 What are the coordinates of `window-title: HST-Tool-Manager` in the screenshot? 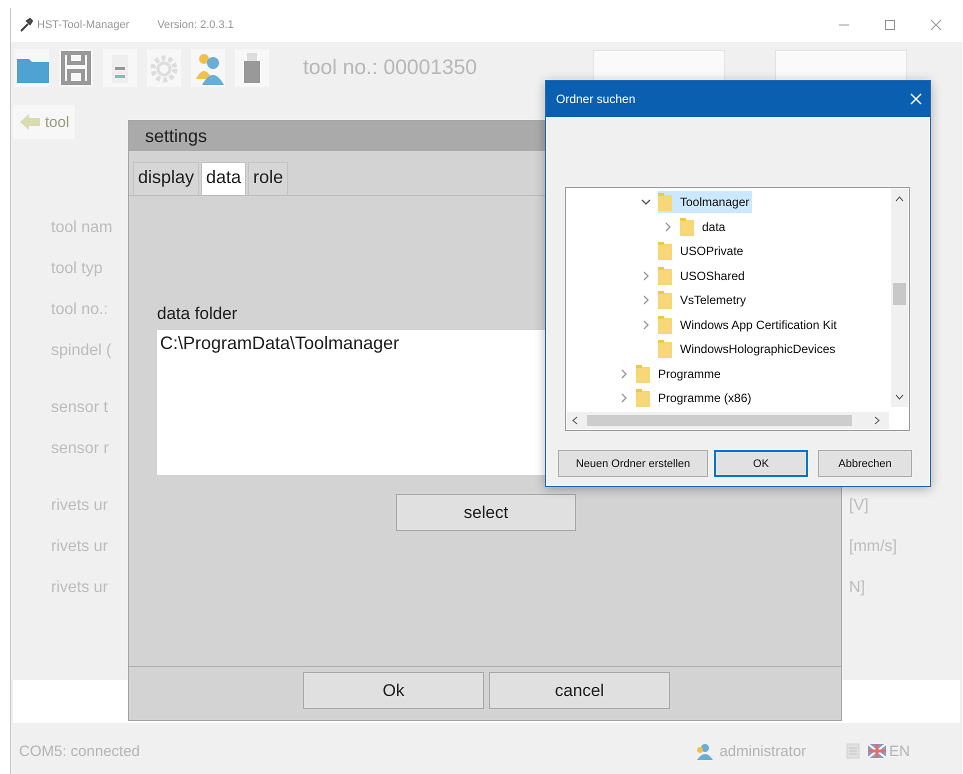 It's located at (83, 25).